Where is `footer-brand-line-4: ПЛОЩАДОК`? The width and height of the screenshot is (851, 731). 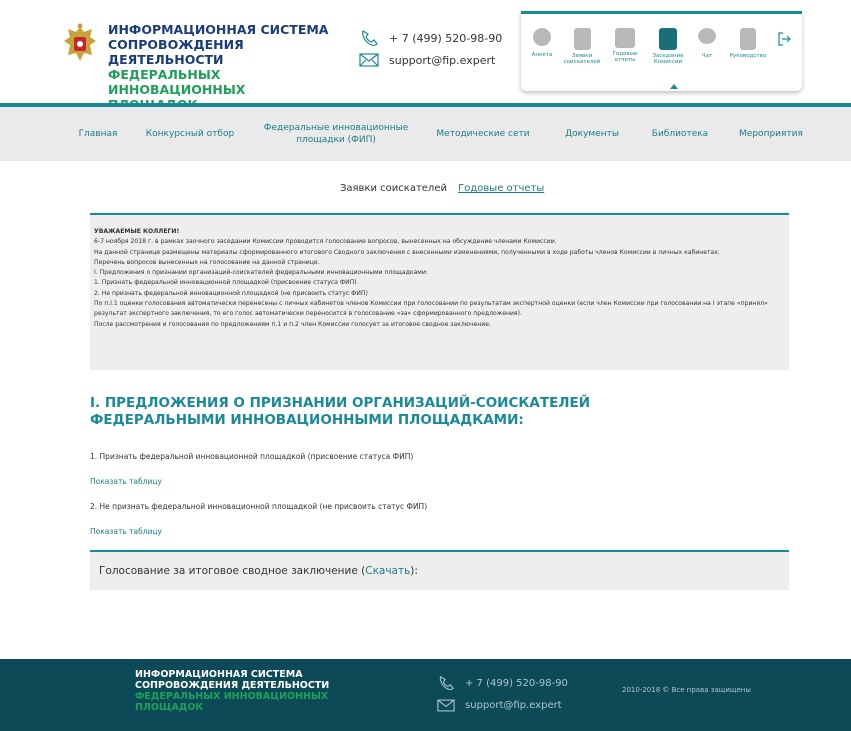
footer-brand-line-4: ПЛОЩАДОК is located at coordinates (169, 707).